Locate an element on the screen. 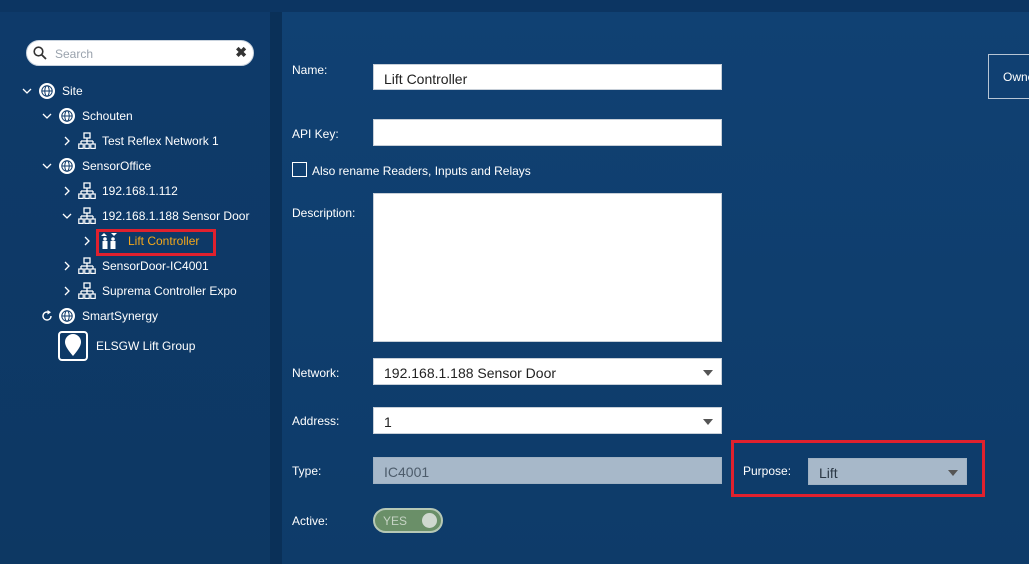 The image size is (1029, 564). tree-item-label: Lift Controller is located at coordinates (164, 241).